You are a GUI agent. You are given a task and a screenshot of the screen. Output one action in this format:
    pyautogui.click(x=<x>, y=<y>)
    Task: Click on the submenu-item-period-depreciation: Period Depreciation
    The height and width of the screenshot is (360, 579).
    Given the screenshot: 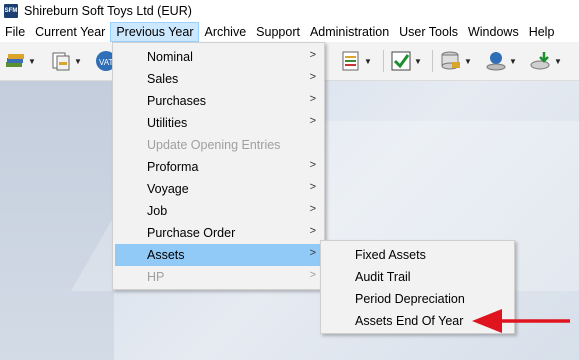 What is the action you would take?
    pyautogui.click(x=417, y=299)
    